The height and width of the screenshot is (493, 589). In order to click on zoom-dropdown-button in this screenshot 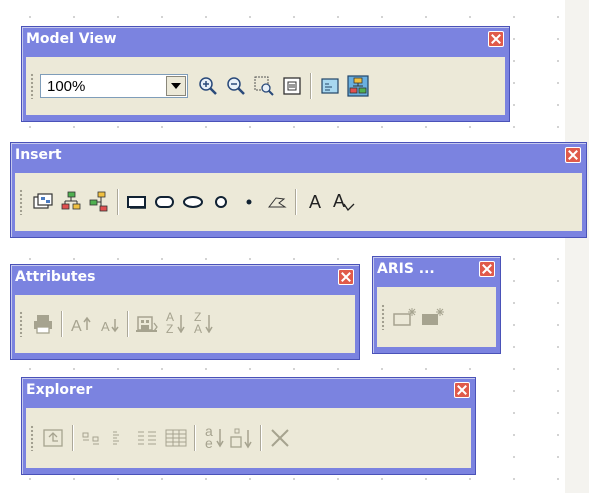, I will do `click(176, 86)`.